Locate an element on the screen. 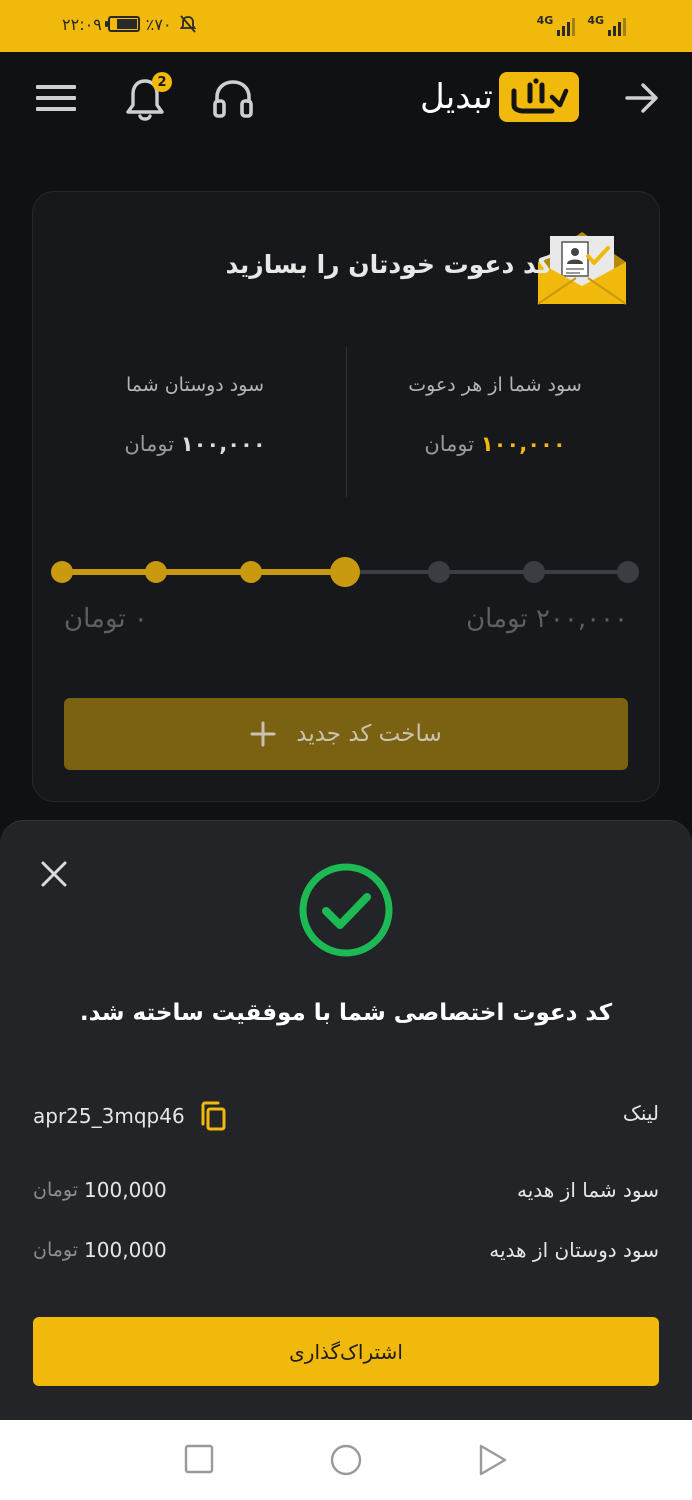 The width and height of the screenshot is (692, 1500). system-nav-bar is located at coordinates (346, 1460).